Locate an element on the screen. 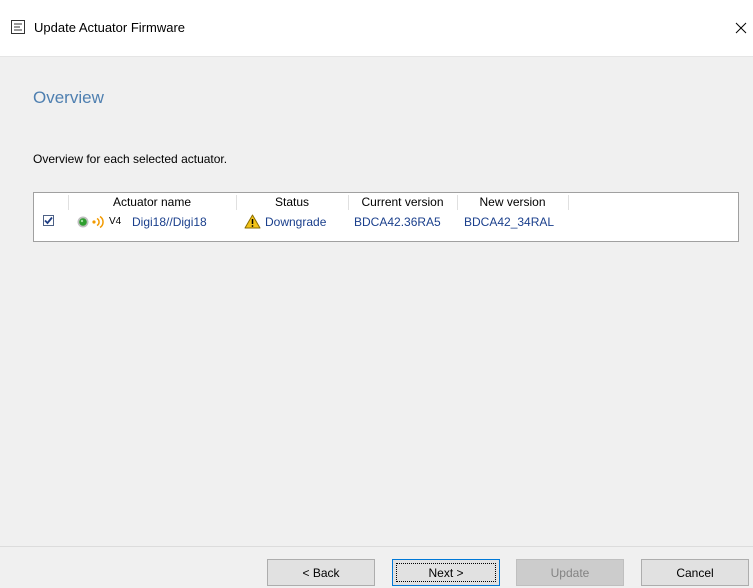  new-version: BDCA42_34RAL is located at coordinates (509, 222).